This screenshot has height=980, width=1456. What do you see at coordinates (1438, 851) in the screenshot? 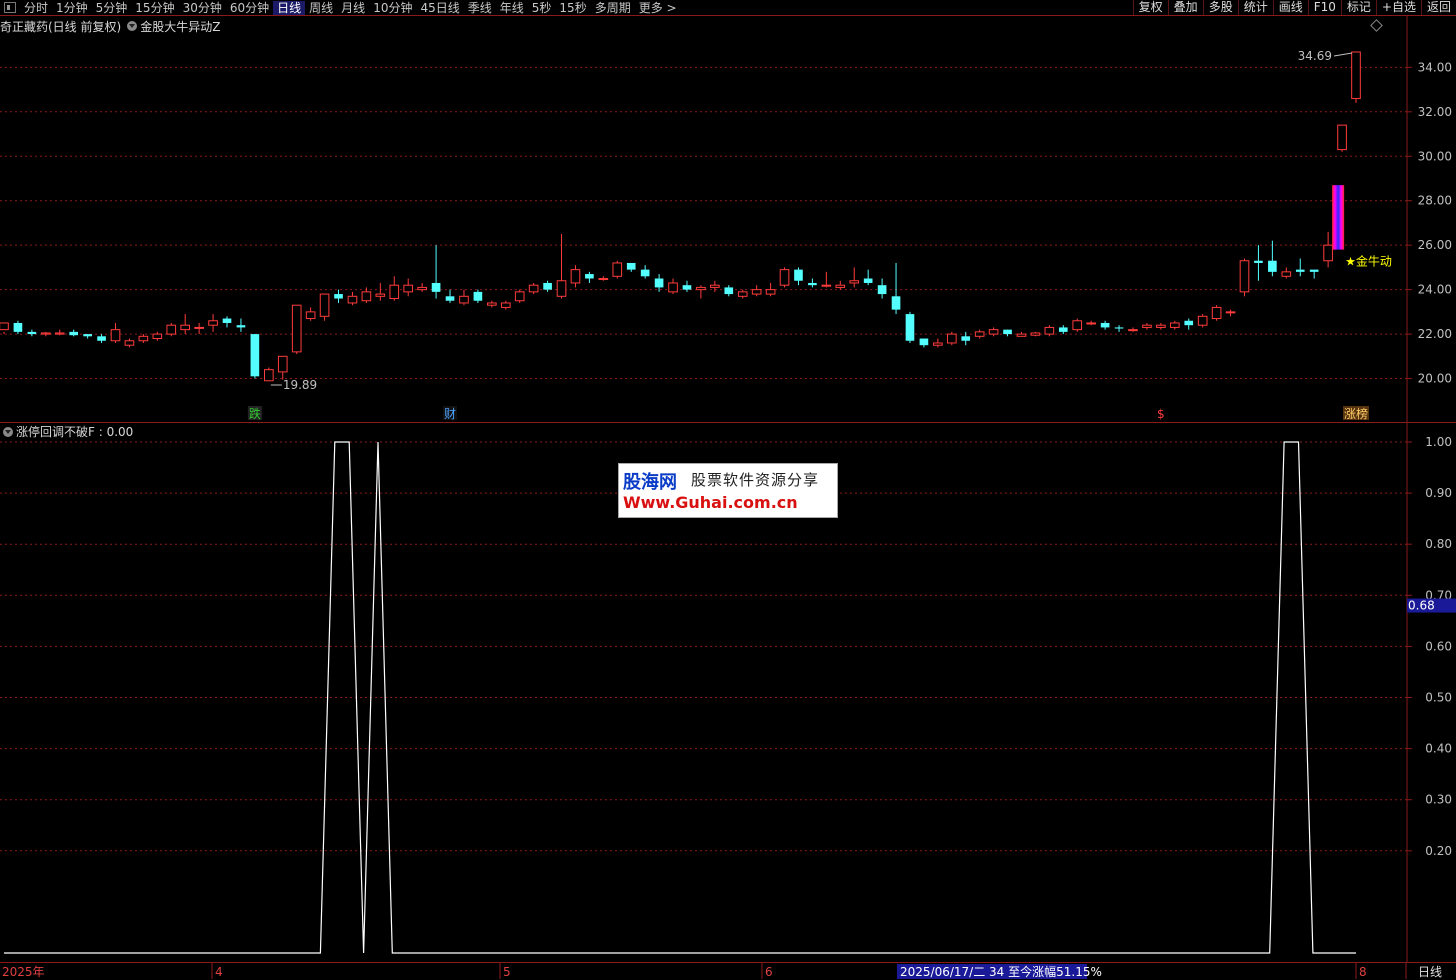
I see `y-tick-label: 0.20` at bounding box center [1438, 851].